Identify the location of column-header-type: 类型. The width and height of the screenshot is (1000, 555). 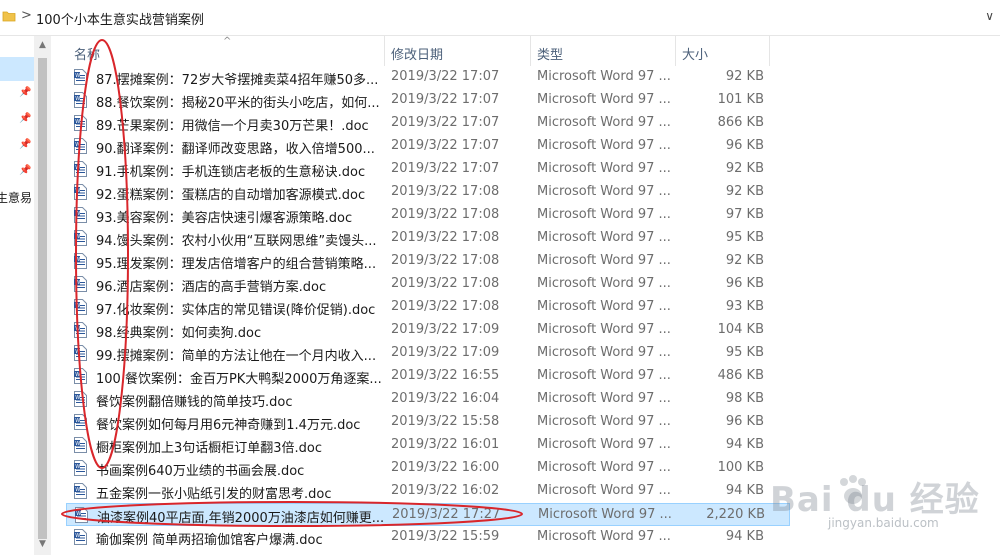
(550, 53).